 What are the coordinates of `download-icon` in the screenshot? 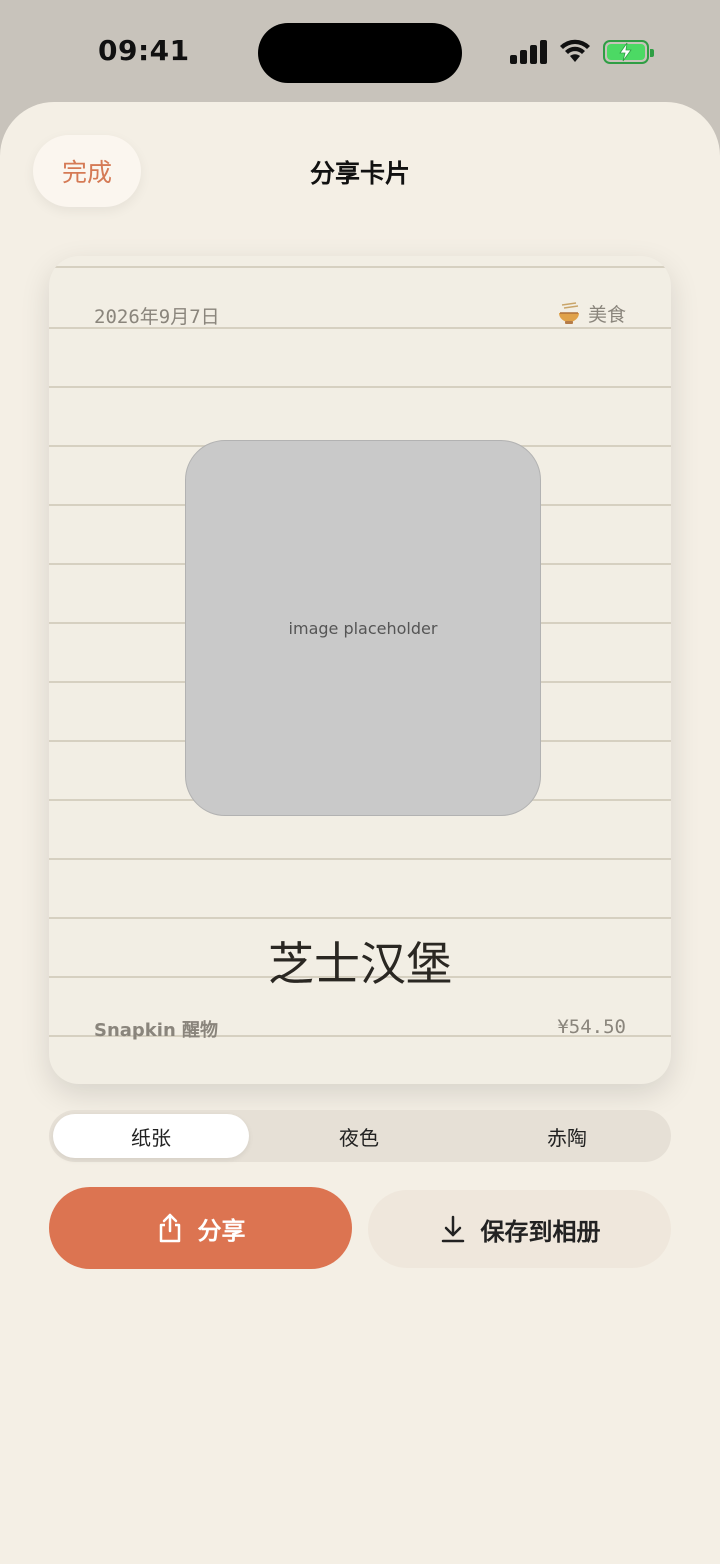 It's located at (452, 1229).